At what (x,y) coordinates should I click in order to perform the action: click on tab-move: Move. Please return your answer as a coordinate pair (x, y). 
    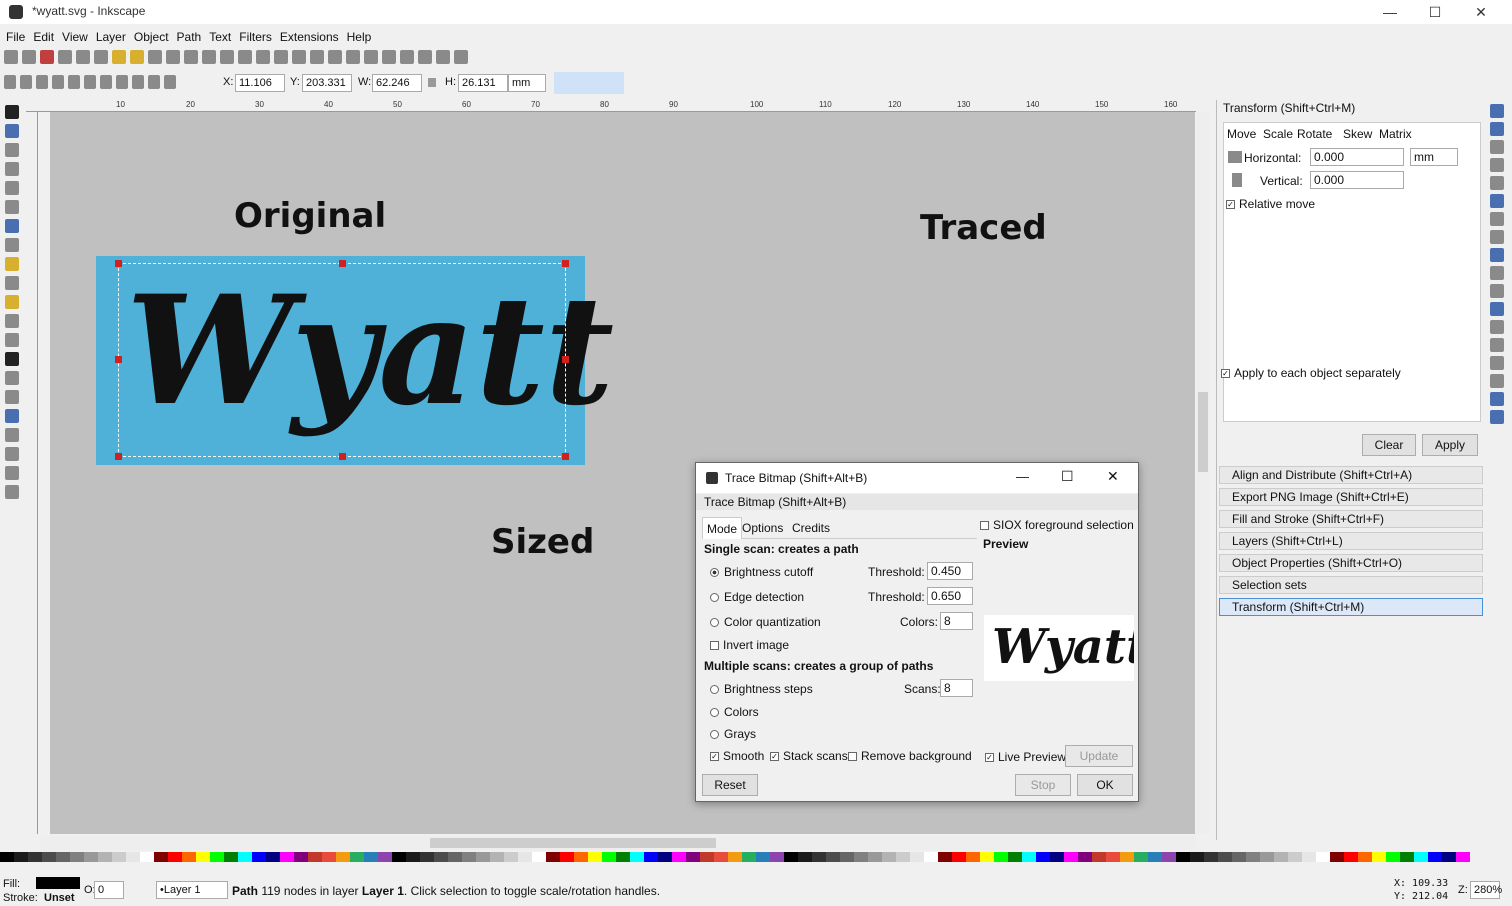
    Looking at the image, I should click on (1241, 134).